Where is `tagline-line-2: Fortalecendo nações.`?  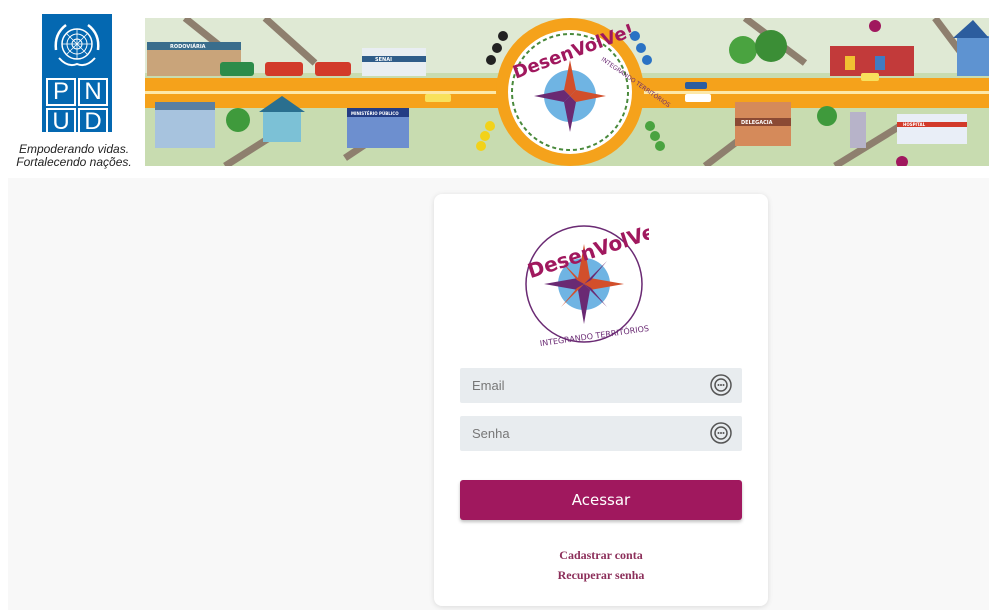
tagline-line-2: Fortalecendo nações. is located at coordinates (74, 162).